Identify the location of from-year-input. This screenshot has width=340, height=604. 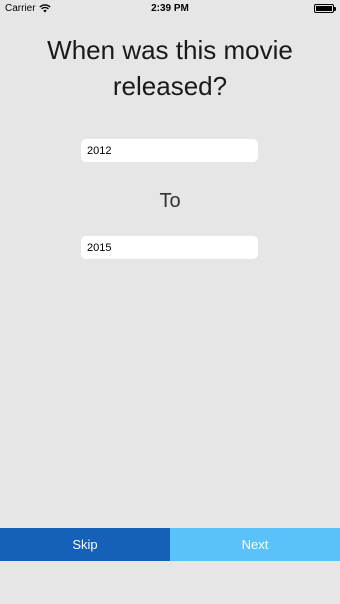
(169, 150).